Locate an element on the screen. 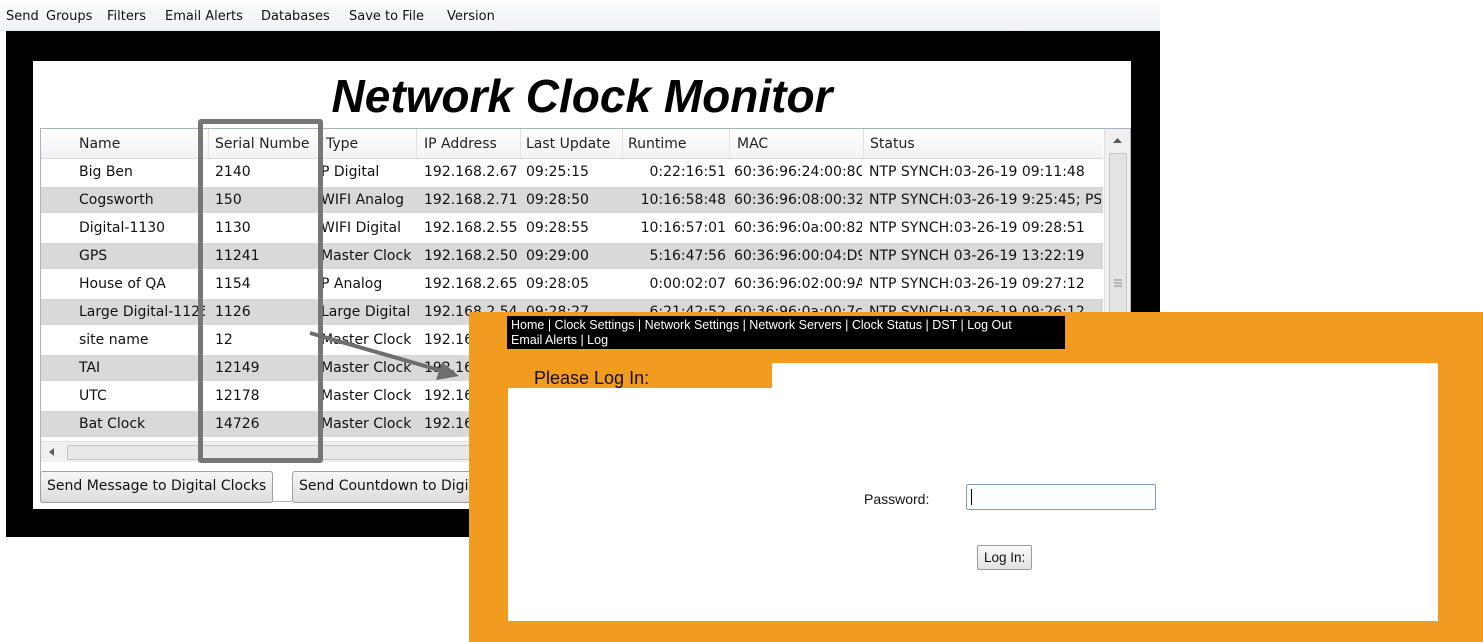 The height and width of the screenshot is (642, 1483). send-message-button: Send Message to Digital Clocks is located at coordinates (157, 487).